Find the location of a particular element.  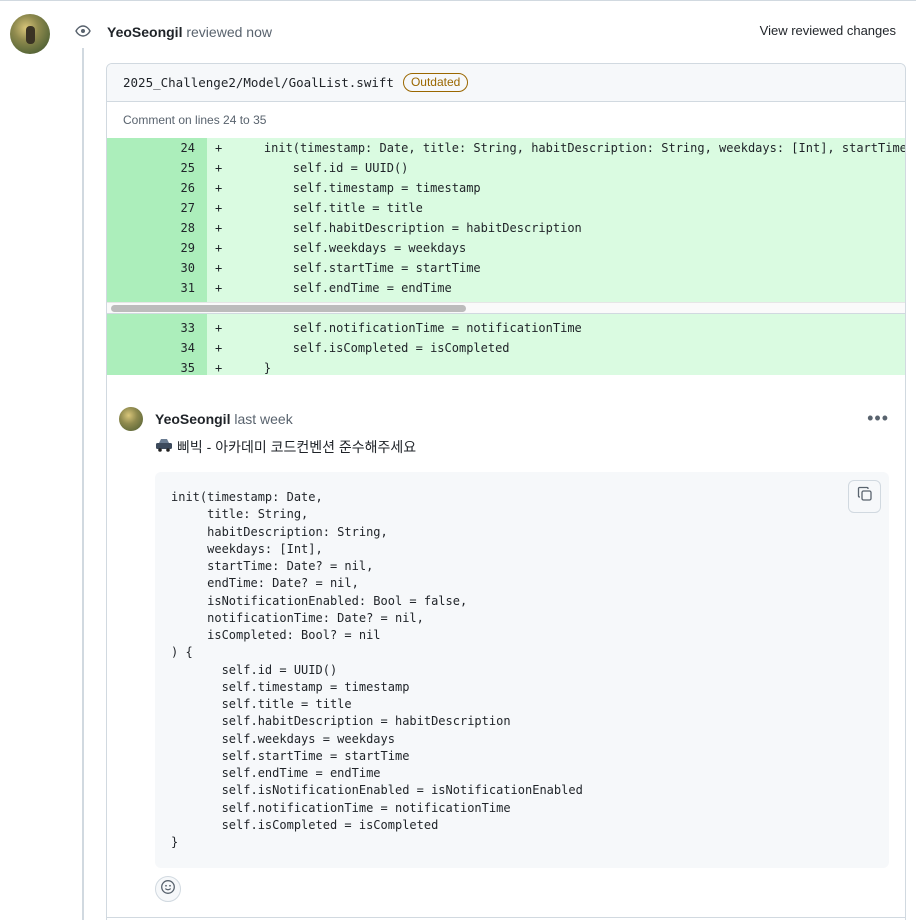

thread-divider is located at coordinates (506, 917).